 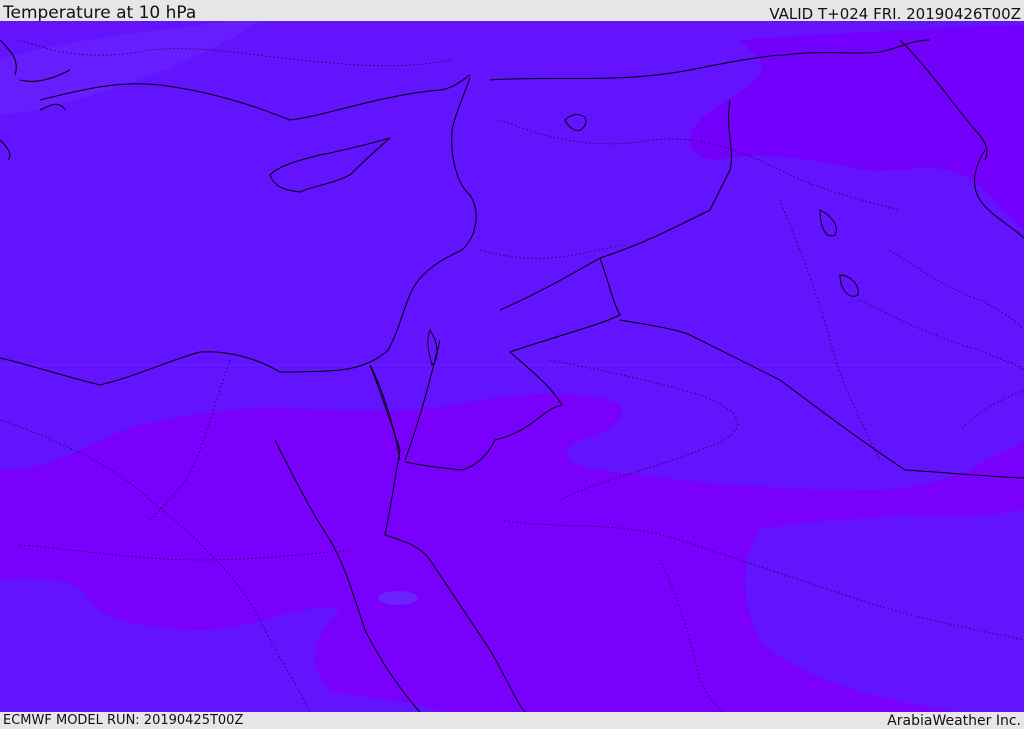 I want to click on map-title: Temperature at 10 hPa, so click(x=100, y=13).